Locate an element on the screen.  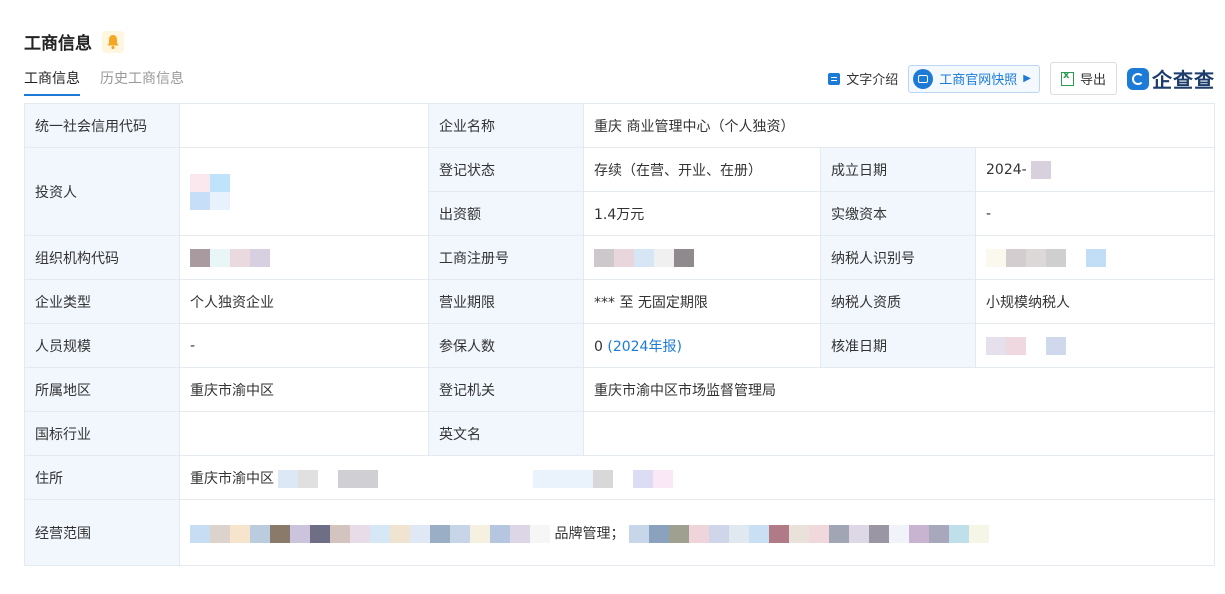
caret-right-icon: ▶ is located at coordinates (1027, 78).